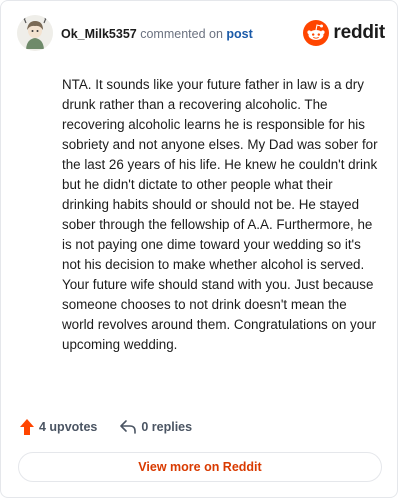  What do you see at coordinates (27, 427) in the screenshot?
I see `upvote-arrow-icon` at bounding box center [27, 427].